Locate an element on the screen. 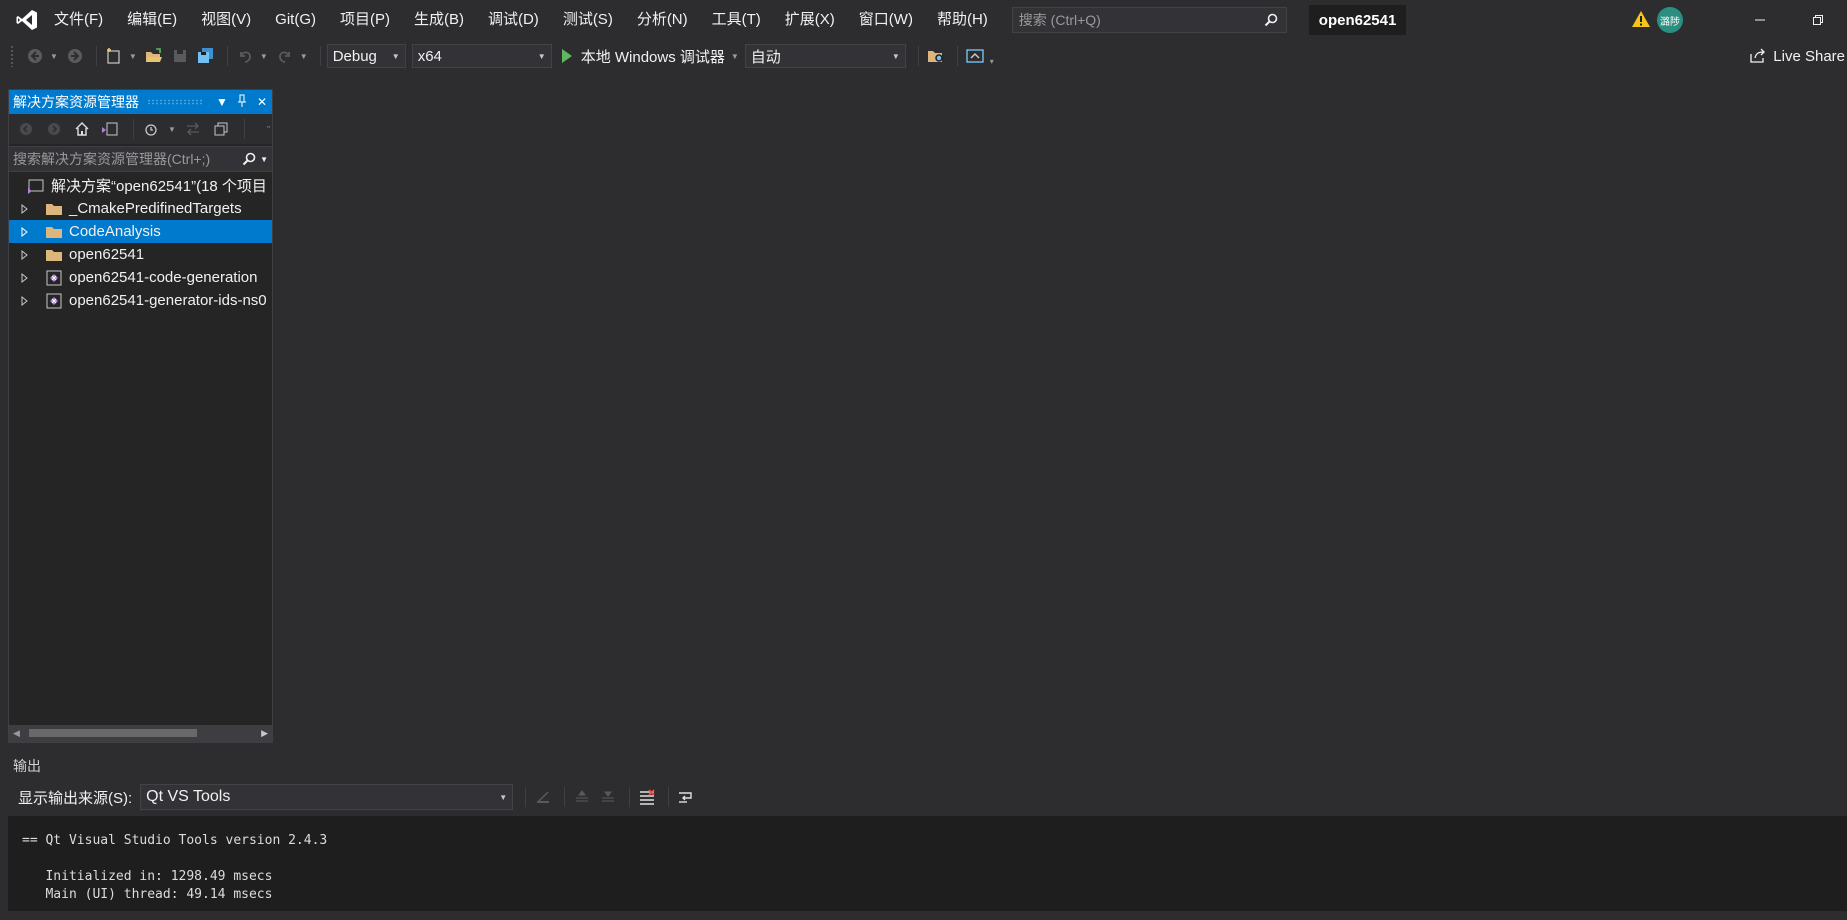 The width and height of the screenshot is (1847, 920). solution-configuration-select: Debug ▼ is located at coordinates (366, 56).